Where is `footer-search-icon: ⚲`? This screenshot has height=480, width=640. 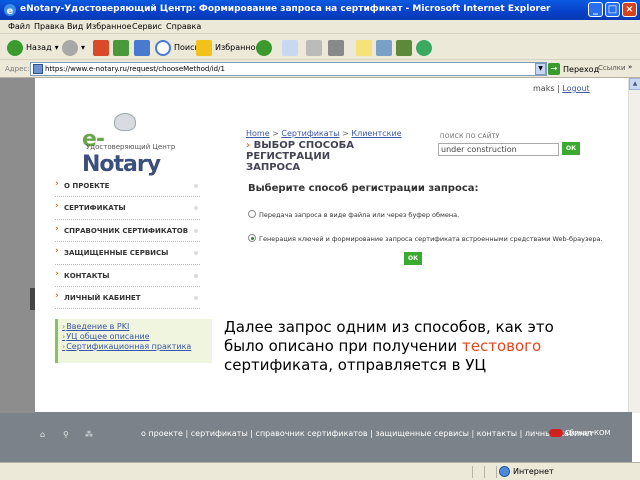 footer-search-icon: ⚲ is located at coordinates (66, 434).